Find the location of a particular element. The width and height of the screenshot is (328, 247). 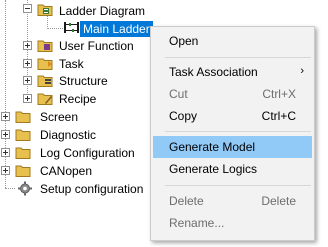

task-folder-icon is located at coordinates (45, 64).